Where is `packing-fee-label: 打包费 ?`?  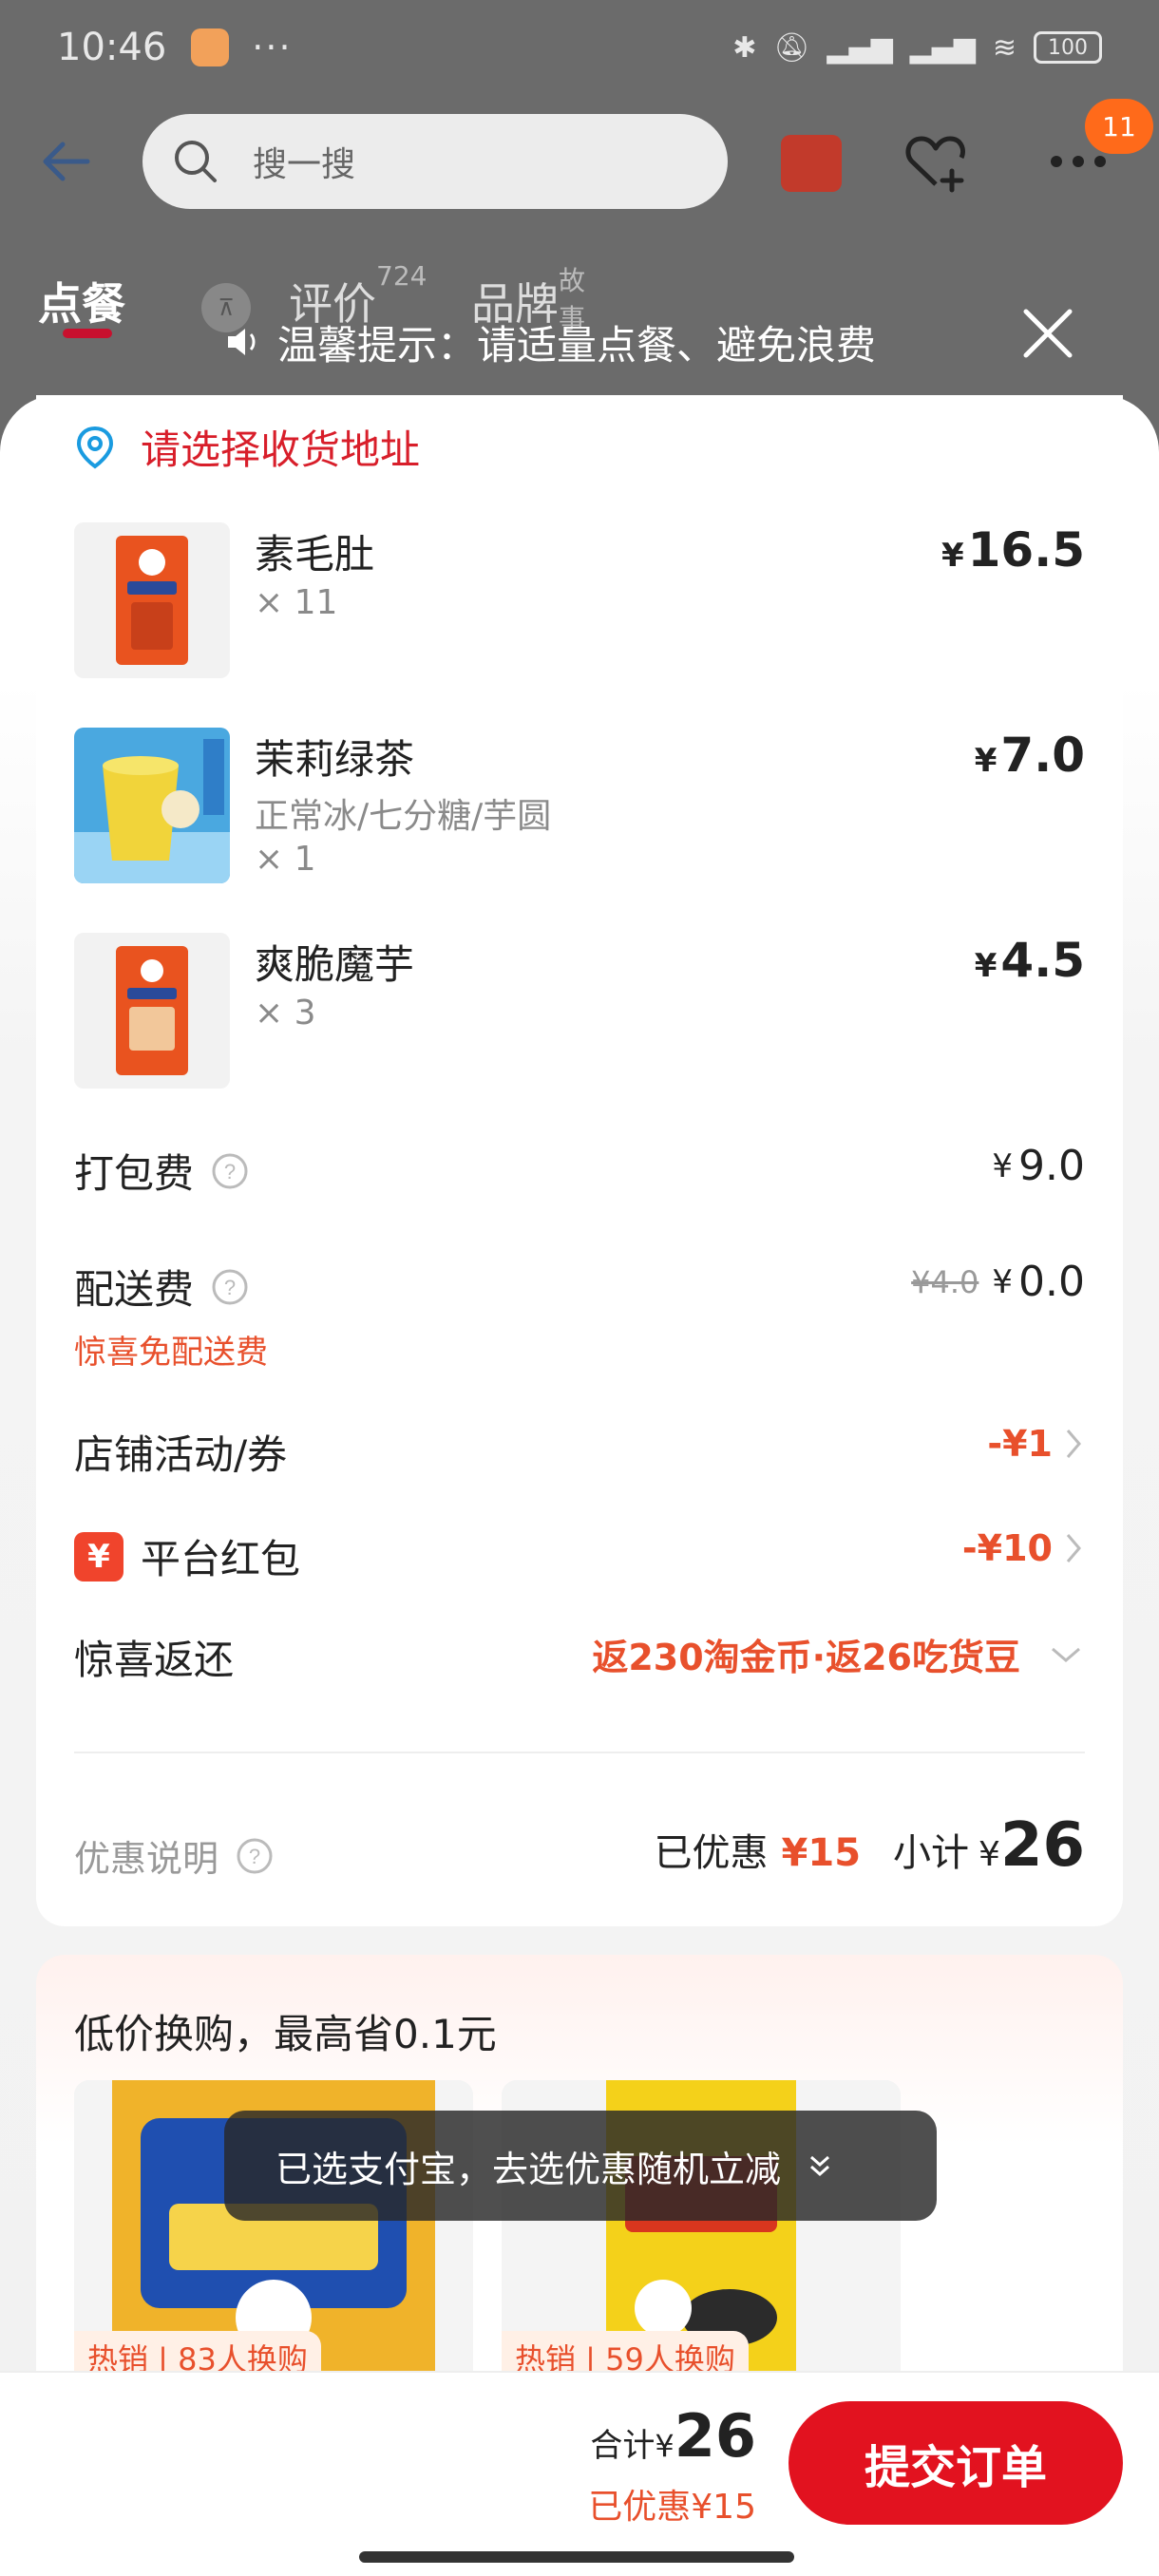
packing-fee-label: 打包费 ? is located at coordinates (161, 1171).